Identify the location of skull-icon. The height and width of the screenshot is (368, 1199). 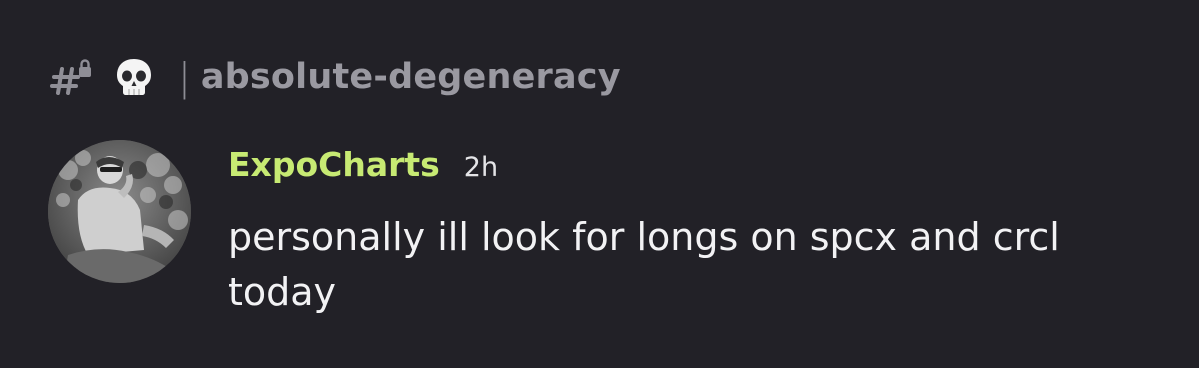
(134, 77).